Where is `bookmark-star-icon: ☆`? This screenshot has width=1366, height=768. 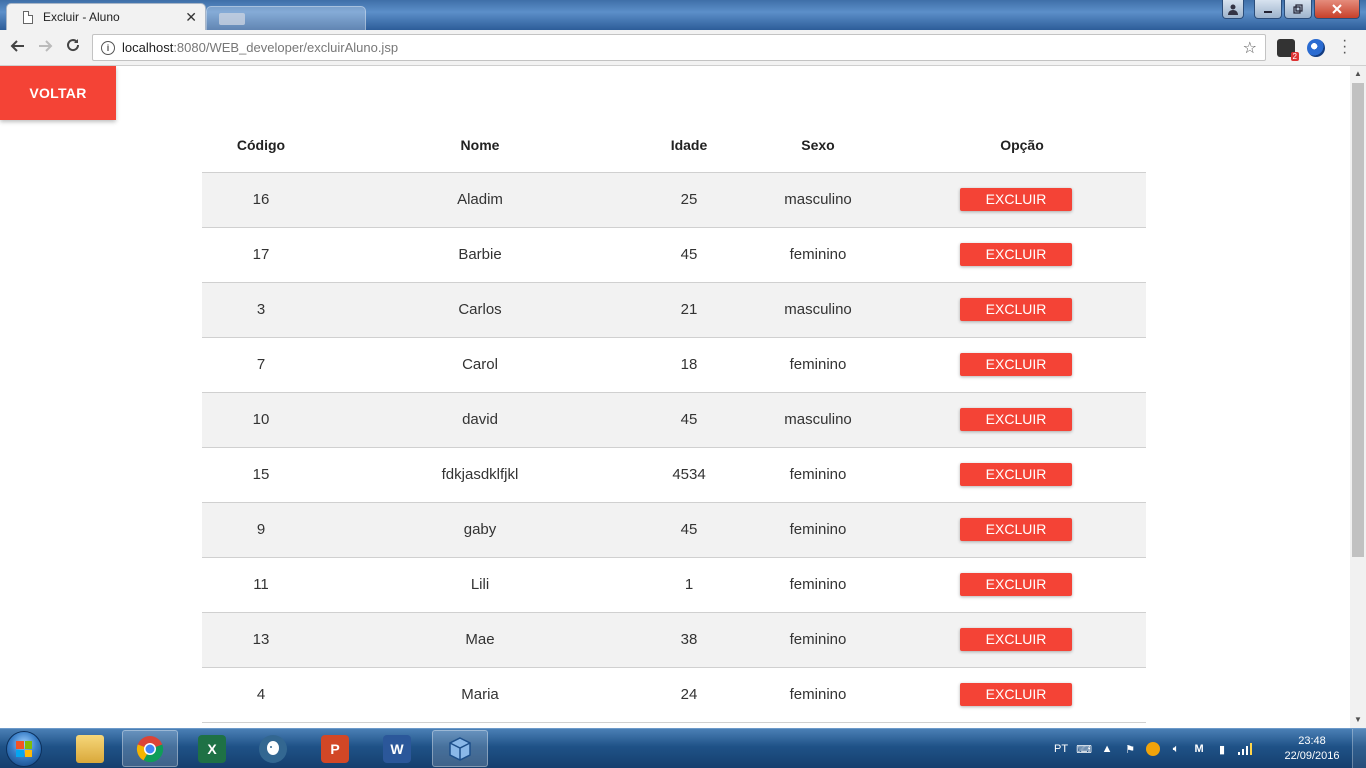 bookmark-star-icon: ☆ is located at coordinates (1250, 48).